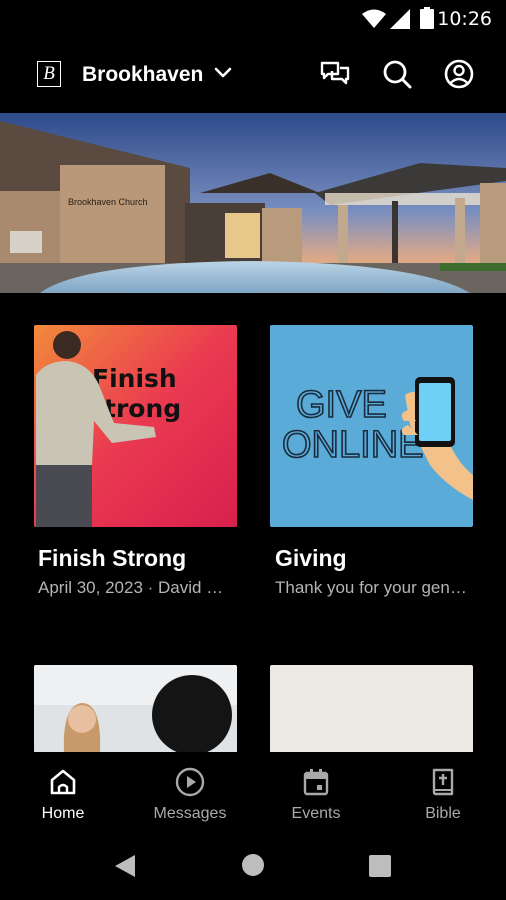 The width and height of the screenshot is (506, 900). What do you see at coordinates (142, 75) in the screenshot?
I see `church-name: Brookhaven` at bounding box center [142, 75].